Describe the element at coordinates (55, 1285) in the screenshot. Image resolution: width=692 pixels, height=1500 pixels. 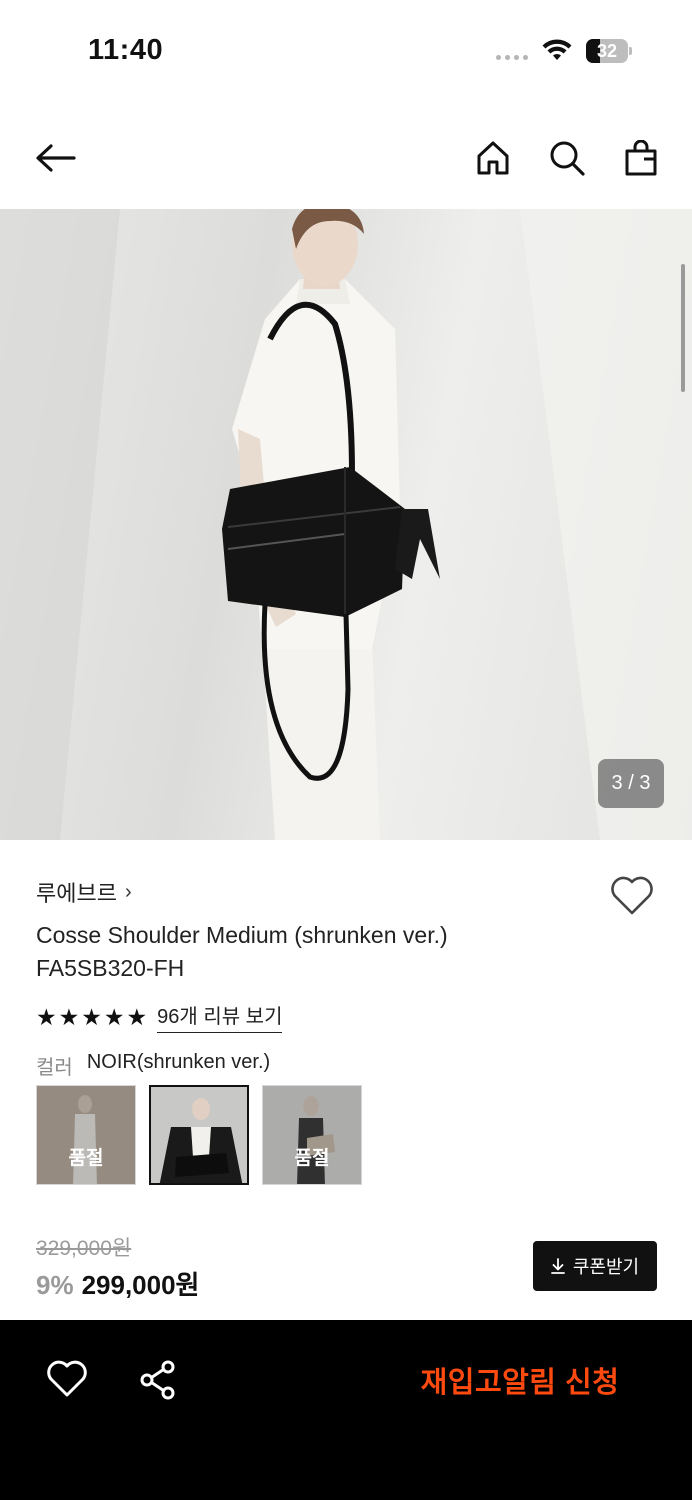
I see `discount-rate: 9%` at that location.